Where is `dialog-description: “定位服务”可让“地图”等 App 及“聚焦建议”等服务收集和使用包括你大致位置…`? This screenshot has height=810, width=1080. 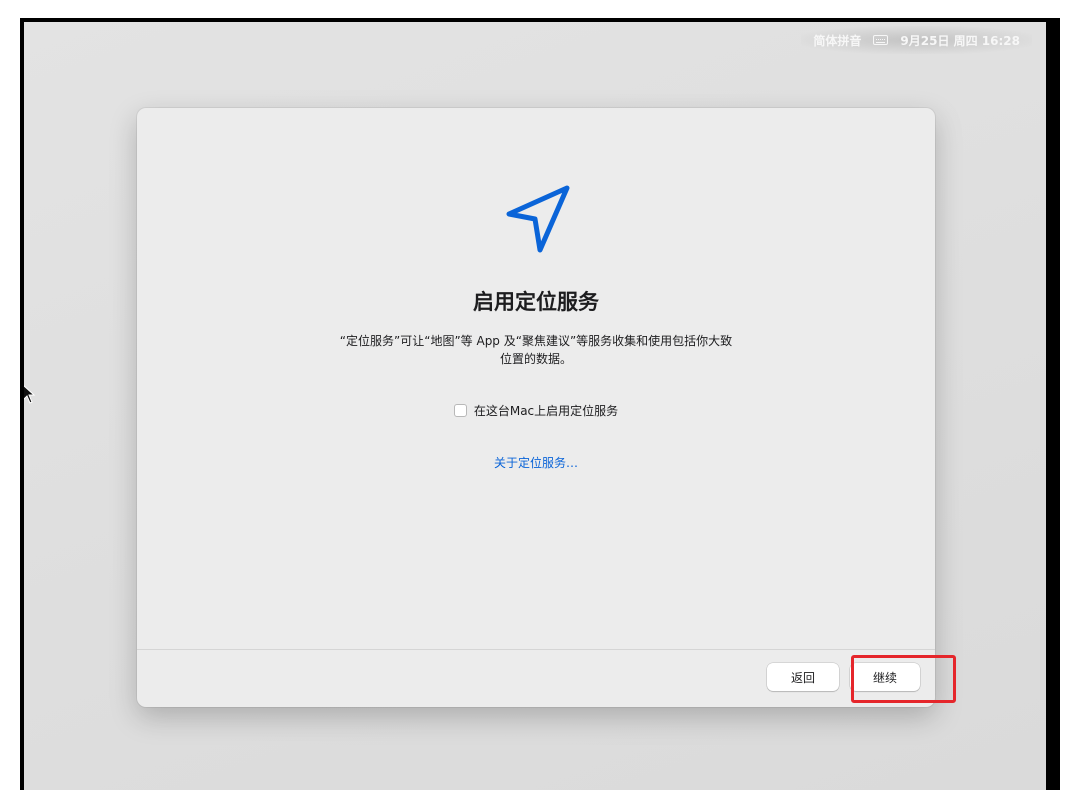 dialog-description: “定位服务”可让“地图”等 App 及“聚焦建议”等服务收集和使用包括你大致位置… is located at coordinates (536, 350).